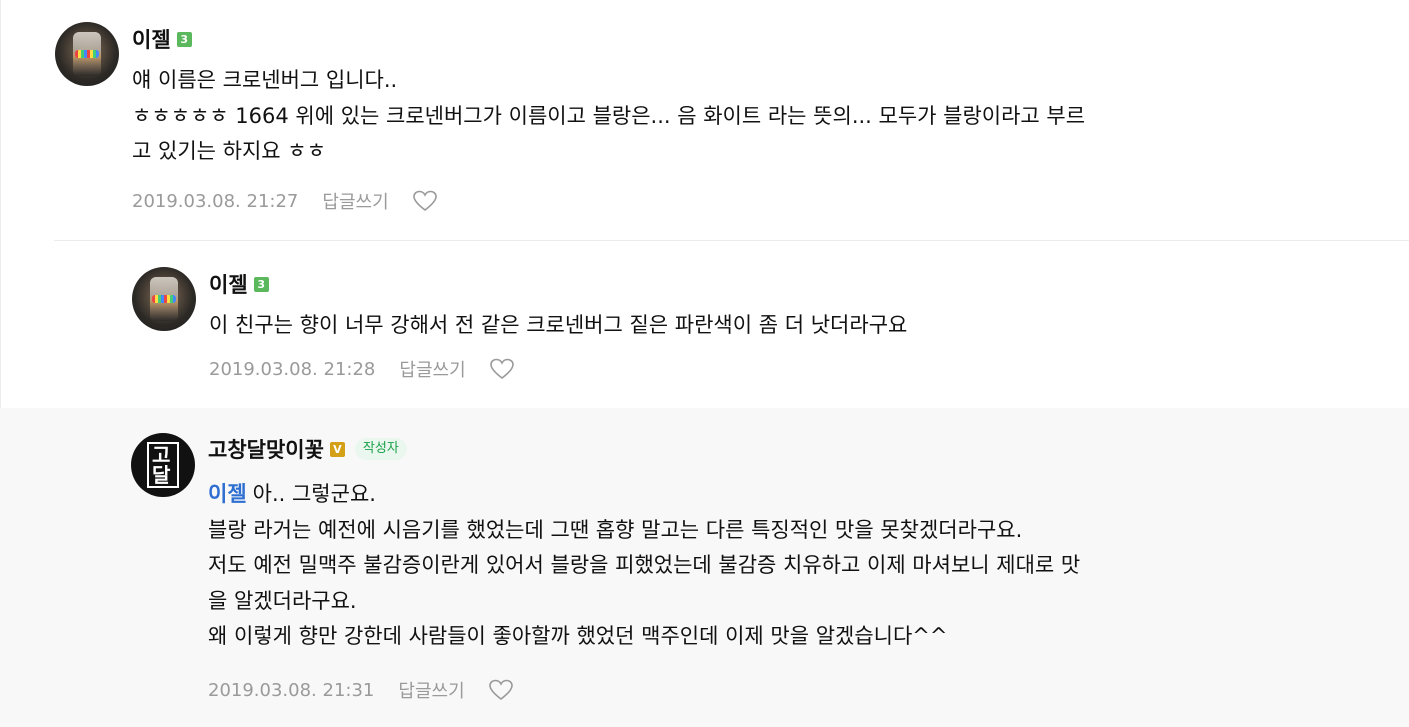 This screenshot has height=727, width=1409. I want to click on comment-meta: 2019.03.08. 21:28 답글쓰기, so click(361, 369).